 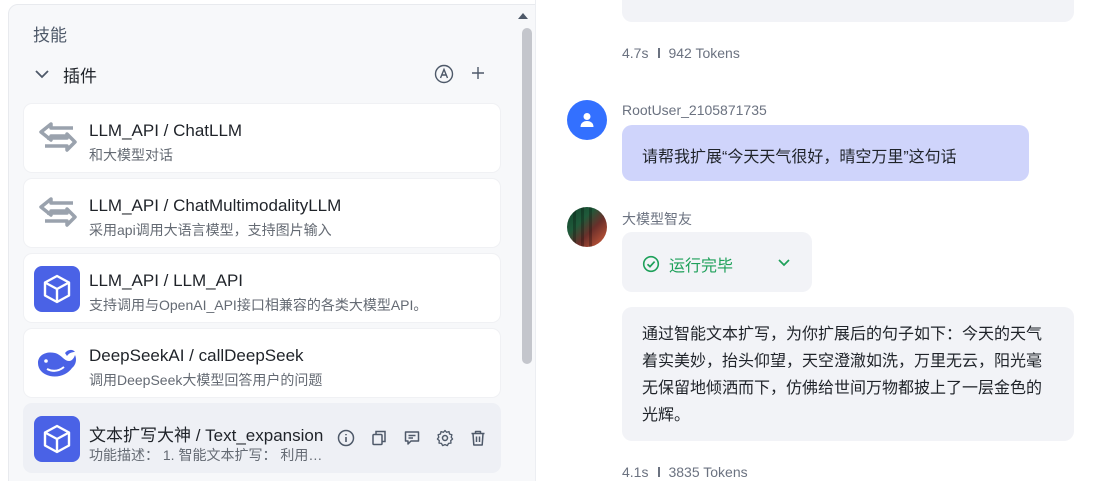 I want to click on plugin-desc: 功能描述： 1. 智能文本扩写： 利用大模型进行文本扩写, so click(x=207, y=455).